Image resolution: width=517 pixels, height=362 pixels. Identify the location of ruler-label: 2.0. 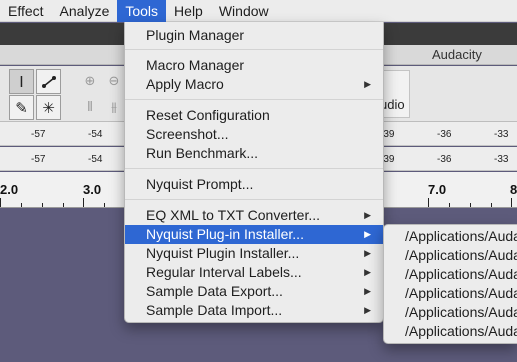
(9, 189).